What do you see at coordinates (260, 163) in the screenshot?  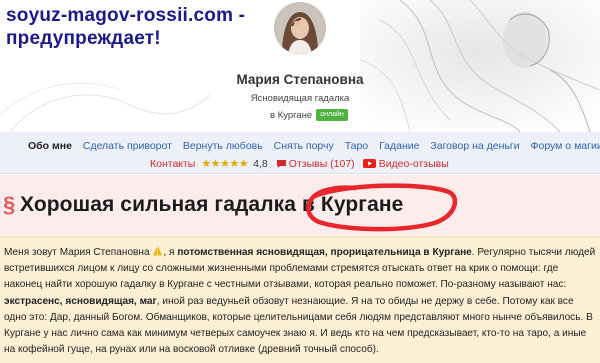 I see `rating-value: 4,8` at bounding box center [260, 163].